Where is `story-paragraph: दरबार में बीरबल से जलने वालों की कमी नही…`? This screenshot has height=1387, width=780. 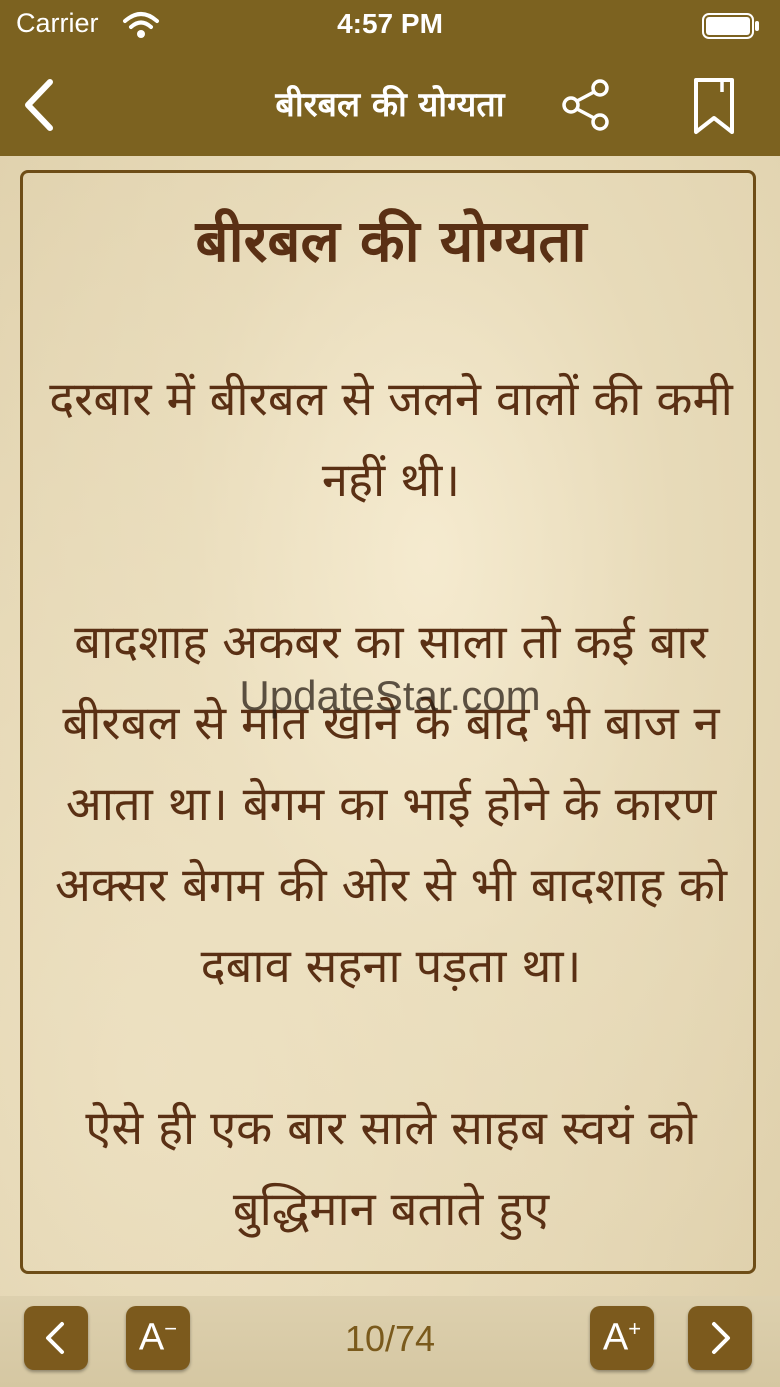
story-paragraph: दरबार में बीरबल से जलने वालों की कमी नही… is located at coordinates (391, 440).